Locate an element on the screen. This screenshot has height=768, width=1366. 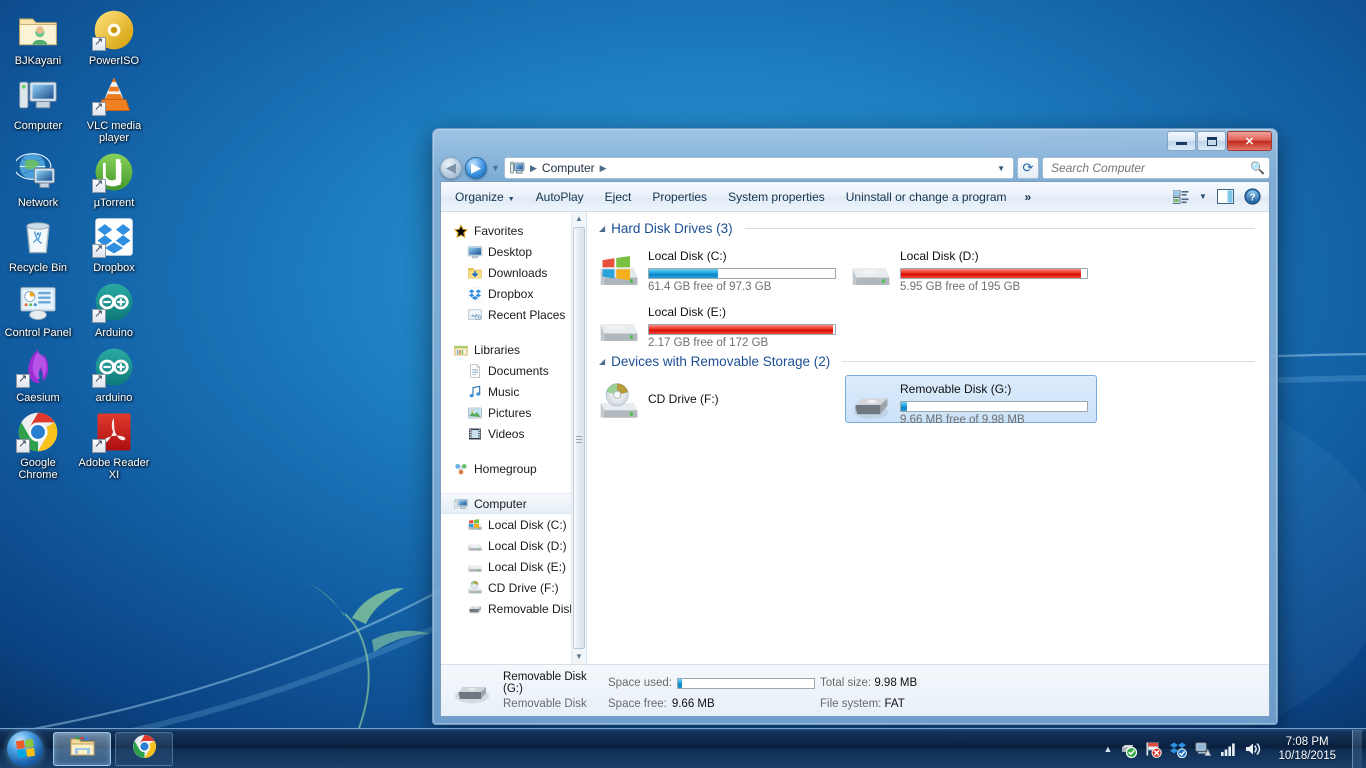
sidebar-item-desktop: Desktop is located at coordinates (513, 251).